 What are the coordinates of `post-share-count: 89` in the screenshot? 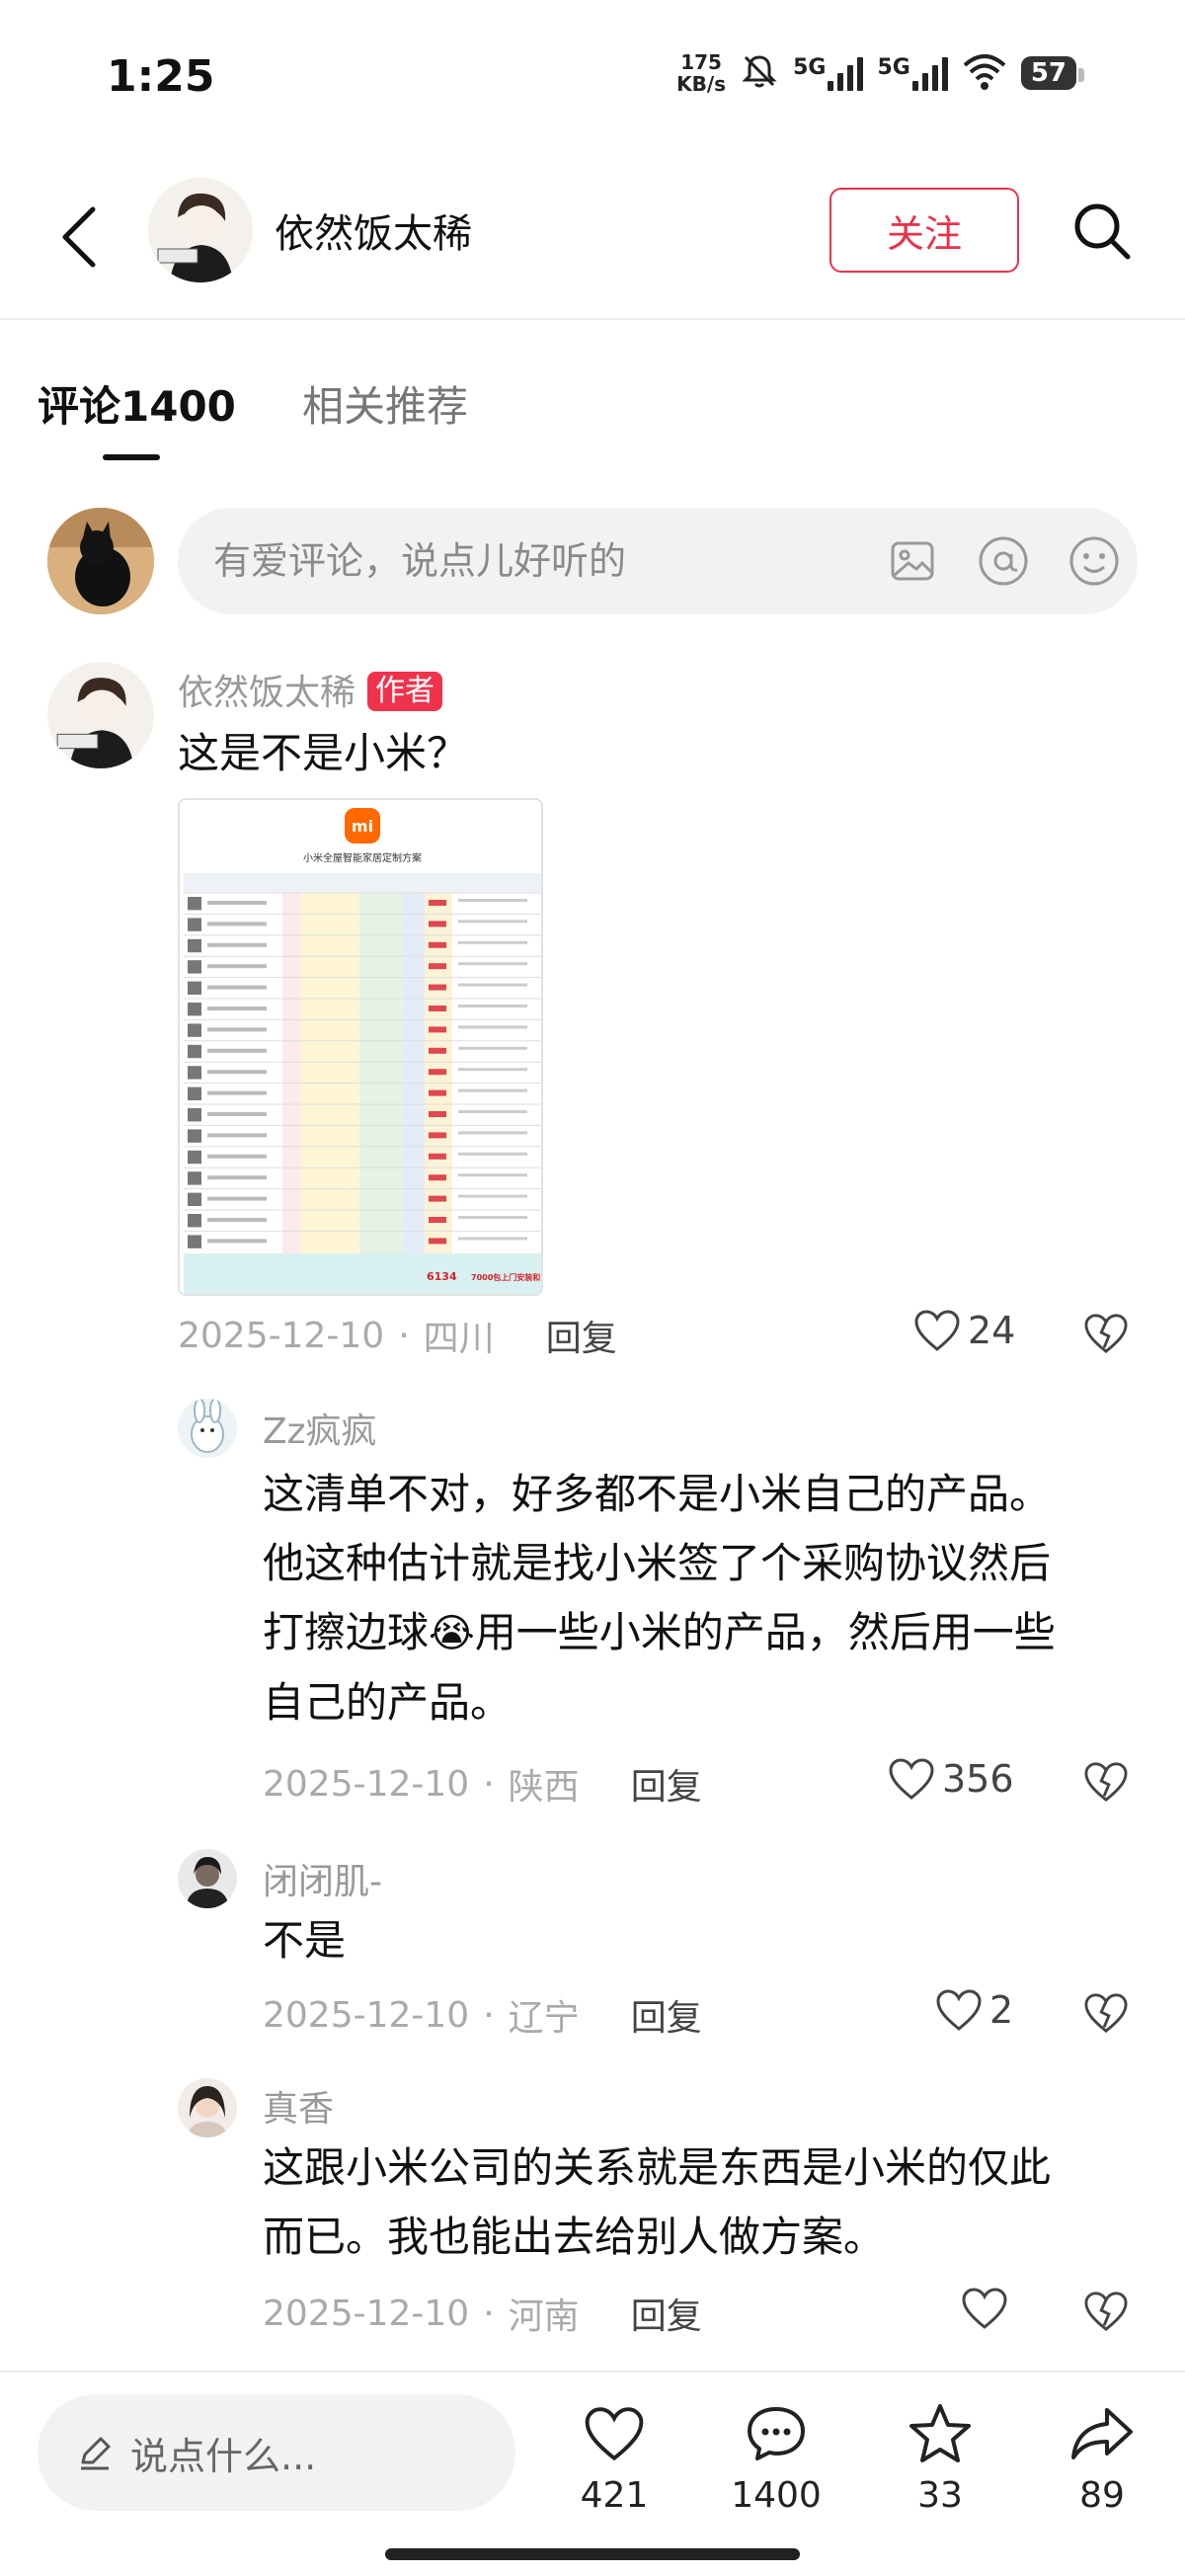 It's located at (1102, 2495).